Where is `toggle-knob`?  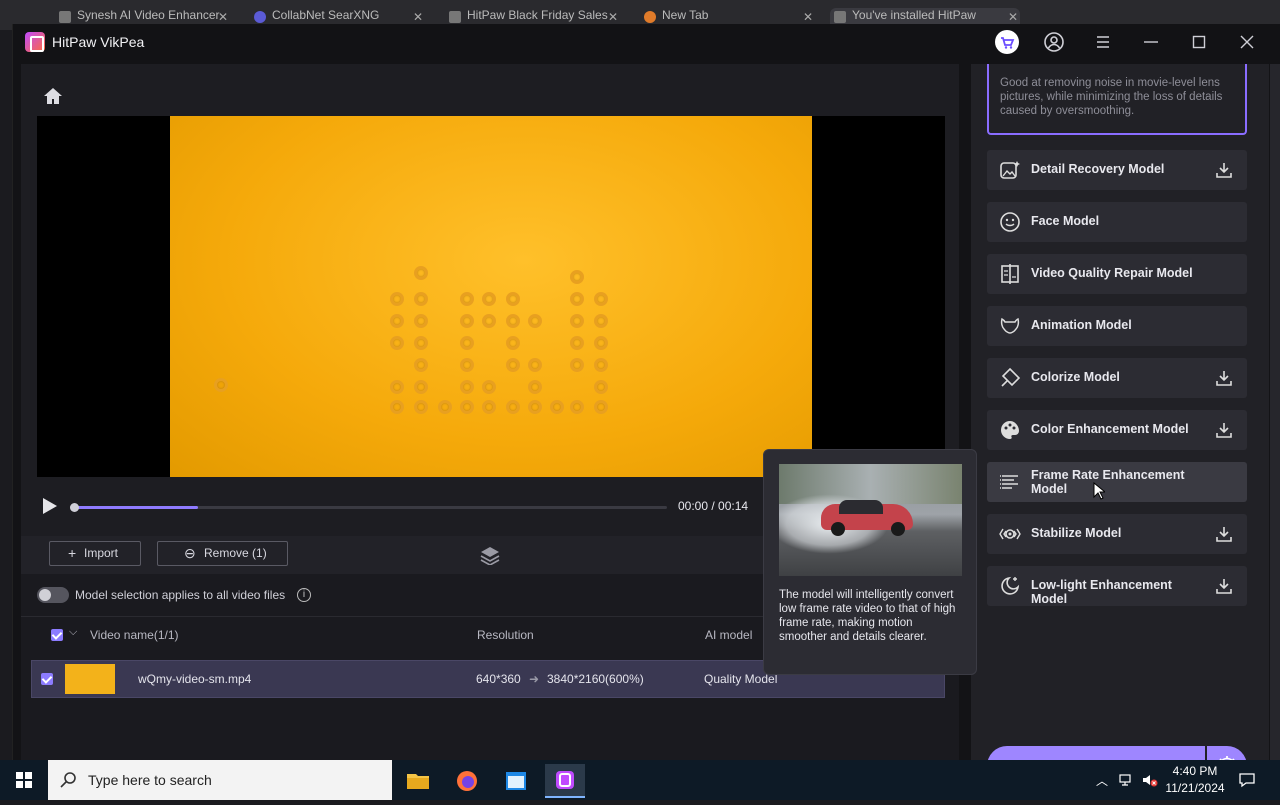 toggle-knob is located at coordinates (45, 595).